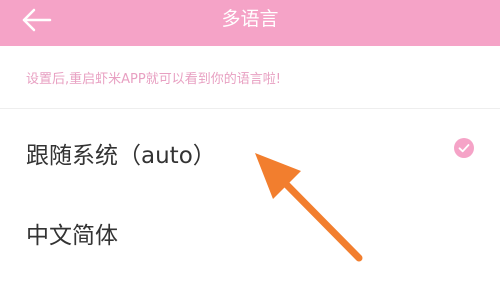 Image resolution: width=500 pixels, height=295 pixels. Describe the element at coordinates (250, 19) in the screenshot. I see `page-title: 多语言` at that location.